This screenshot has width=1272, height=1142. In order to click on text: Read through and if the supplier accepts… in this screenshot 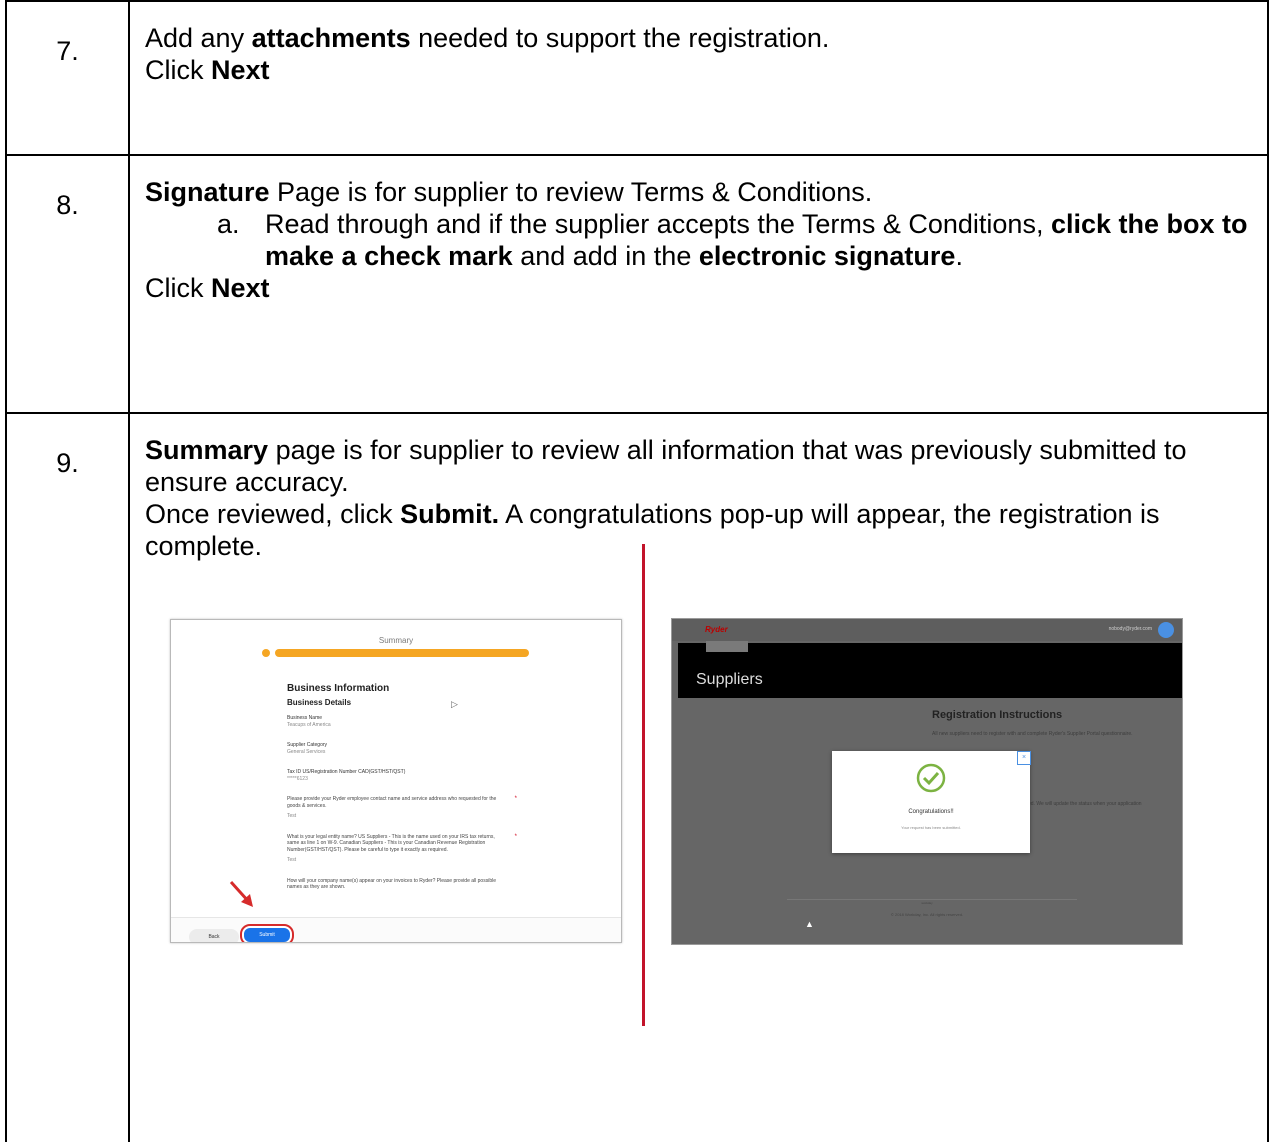, I will do `click(658, 224)`.